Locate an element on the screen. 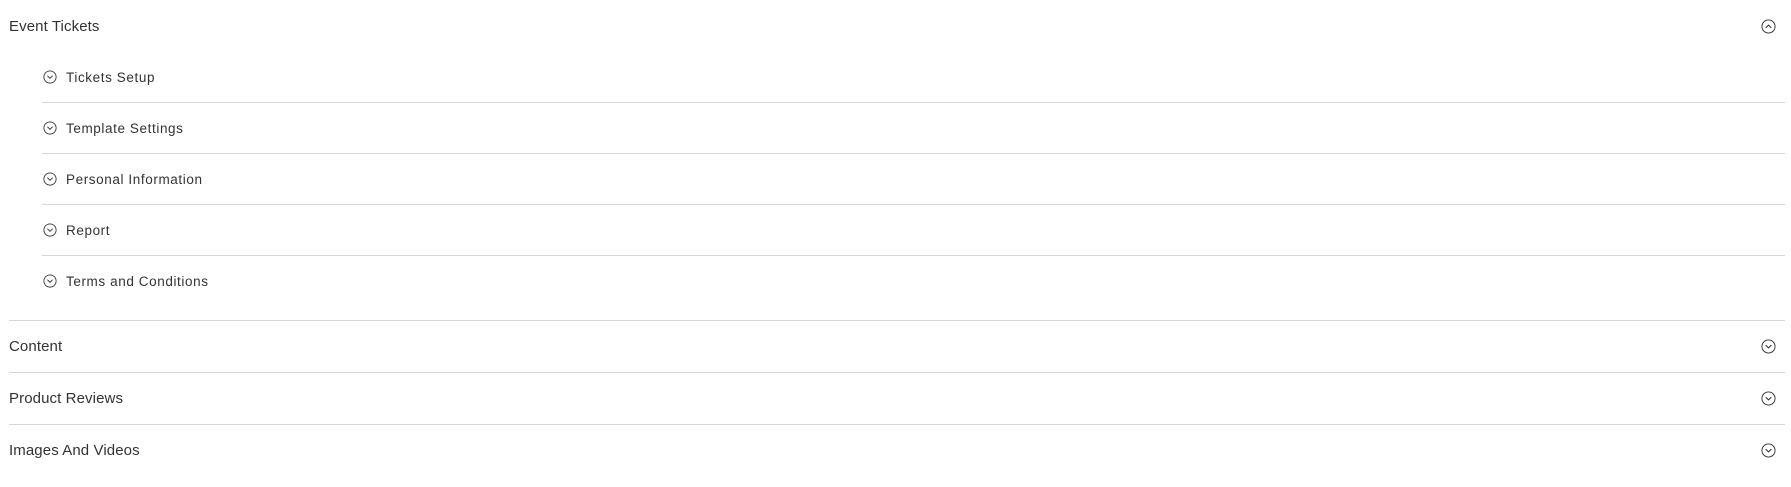 The height and width of the screenshot is (487, 1791). section-header-event-tickets: Event Tickets is located at coordinates (897, 26).